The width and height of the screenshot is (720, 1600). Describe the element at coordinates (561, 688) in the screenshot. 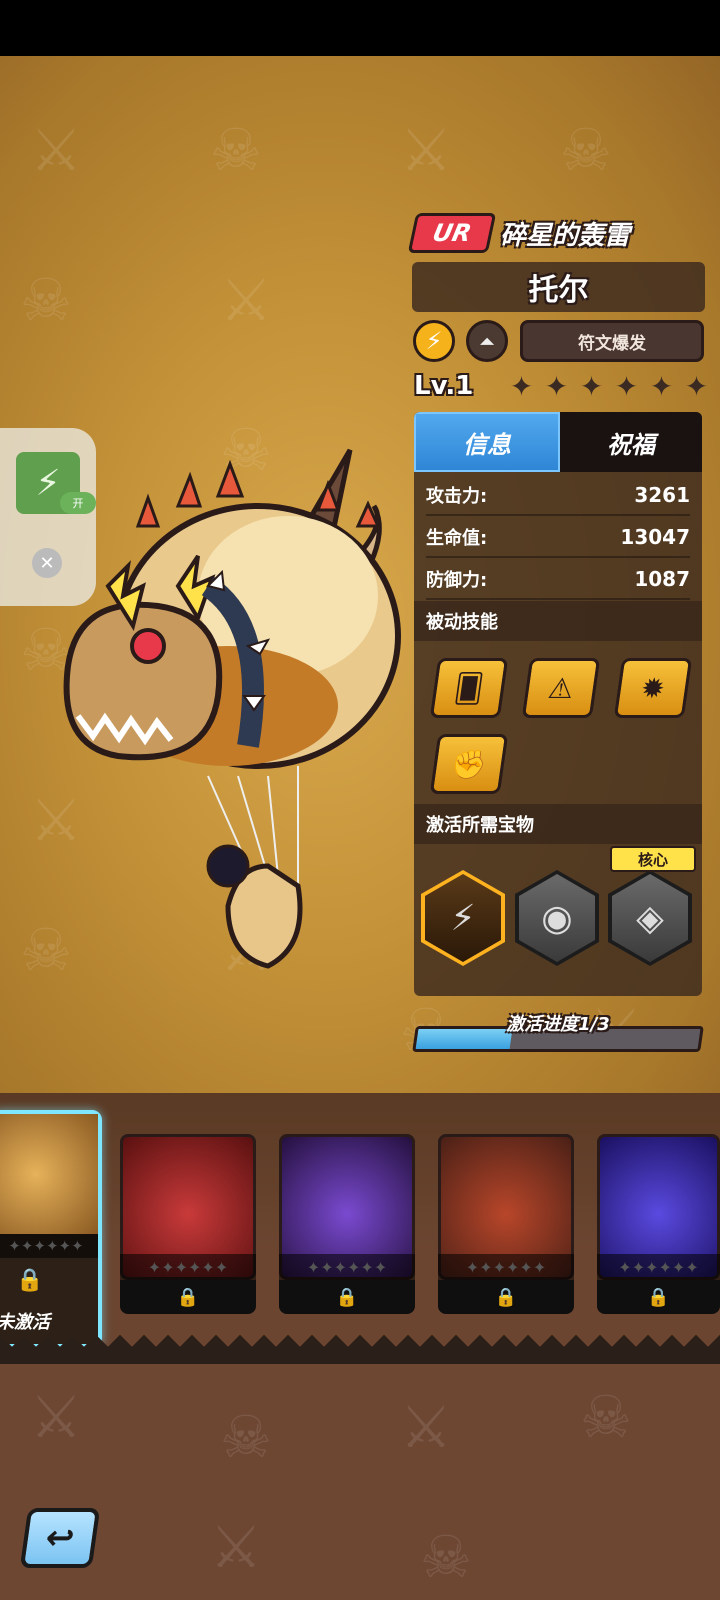

I see `lightning-triangle-icon: ⚠` at that location.